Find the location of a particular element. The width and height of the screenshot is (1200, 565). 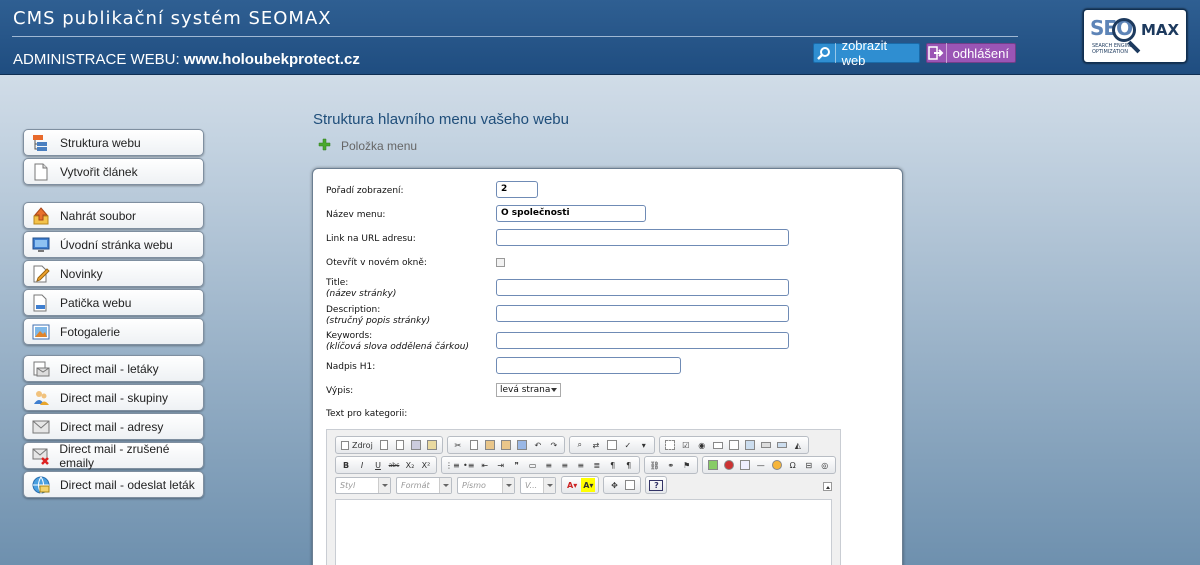

find-icon: ⌕ is located at coordinates (580, 445).